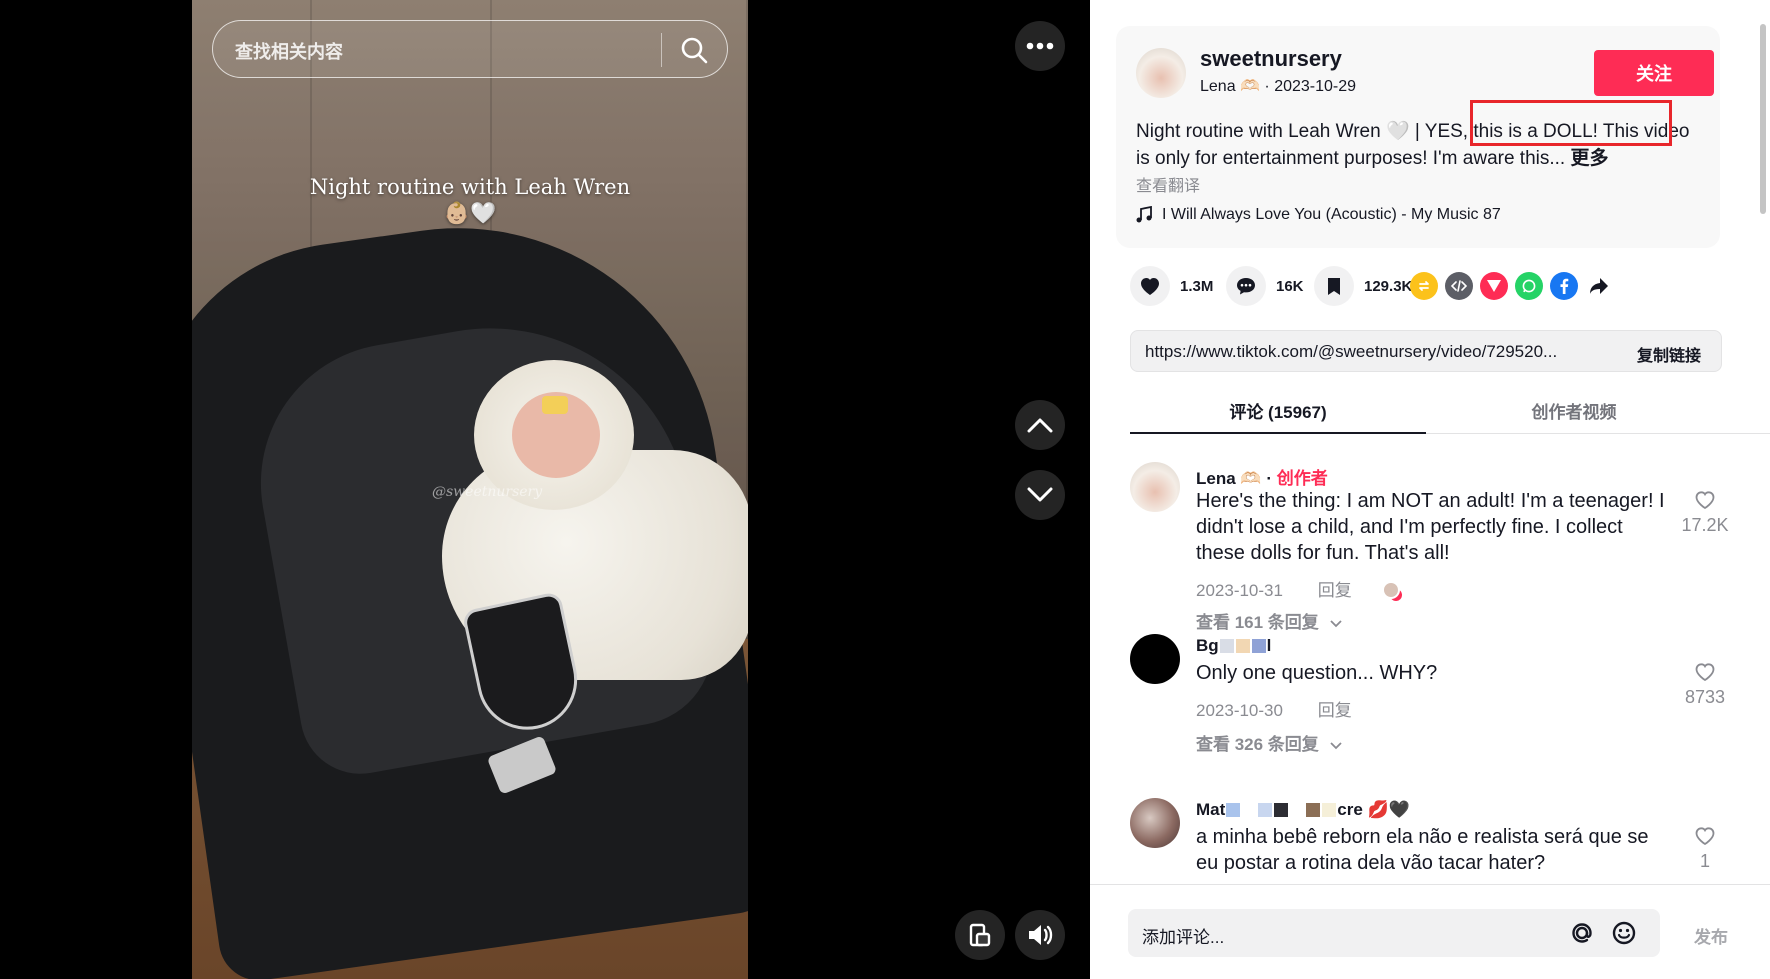 The image size is (1770, 979). Describe the element at coordinates (1459, 286) in the screenshot. I see `embed-icon` at that location.